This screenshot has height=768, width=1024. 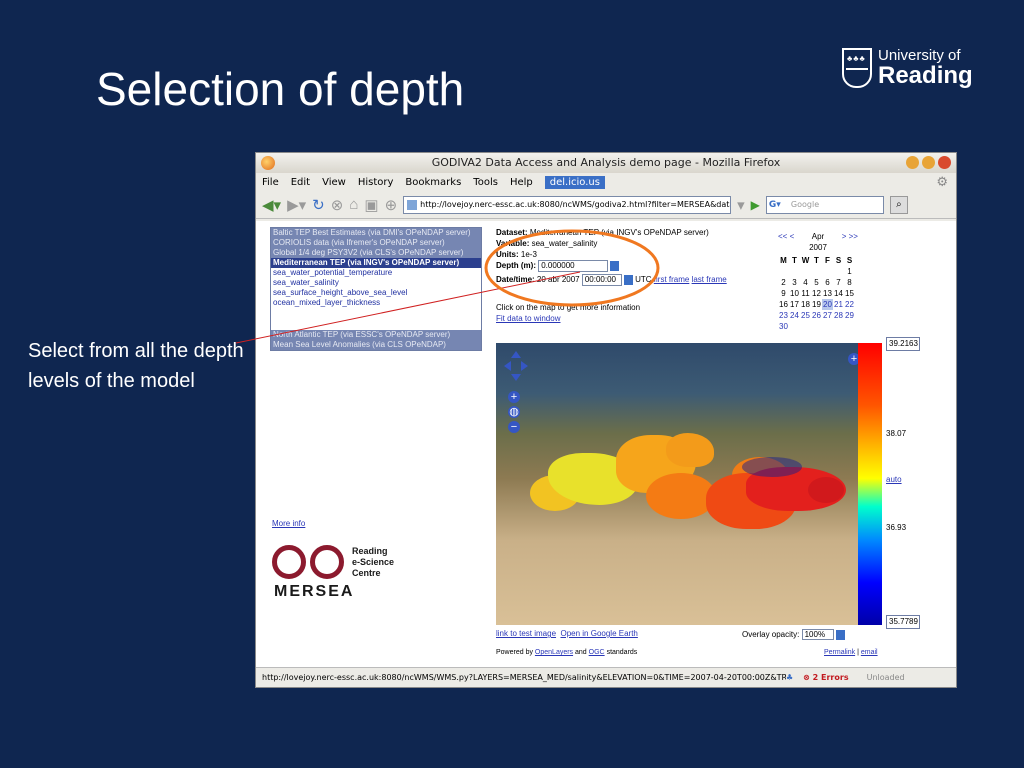 What do you see at coordinates (783, 326) in the screenshot?
I see `calendar-day: 30` at bounding box center [783, 326].